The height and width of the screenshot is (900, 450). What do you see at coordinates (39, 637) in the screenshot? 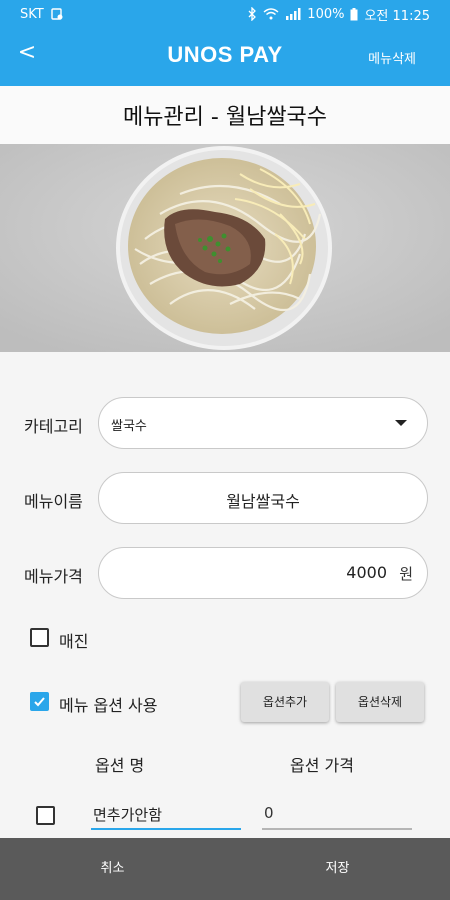
I see `soldout-checkbox` at bounding box center [39, 637].